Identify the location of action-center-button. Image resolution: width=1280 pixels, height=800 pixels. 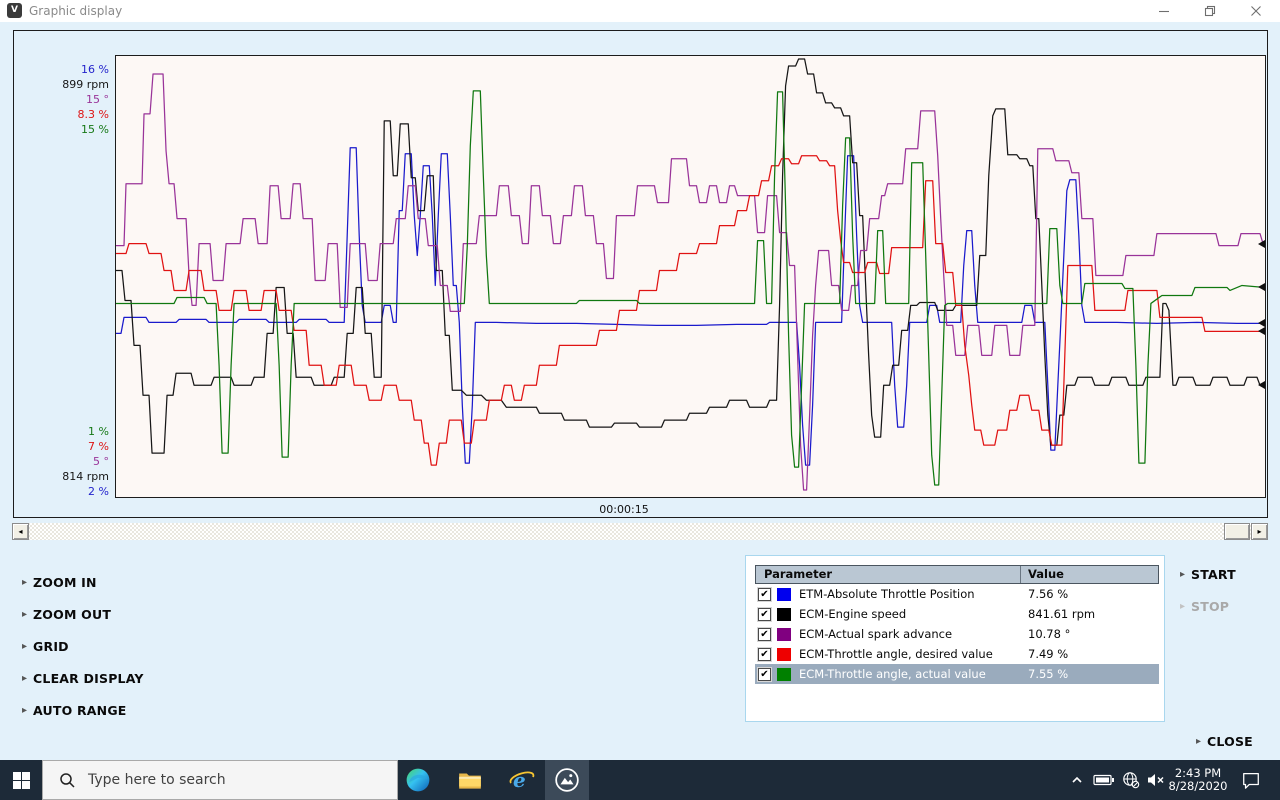
(1251, 780).